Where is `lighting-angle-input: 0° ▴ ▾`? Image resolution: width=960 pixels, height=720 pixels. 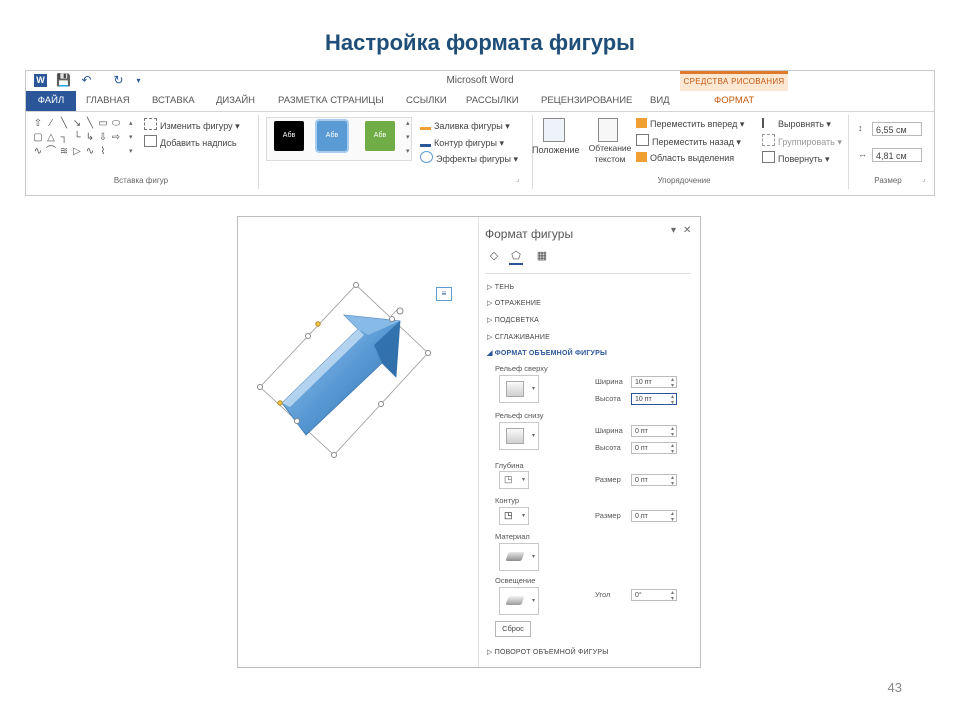
lighting-angle-input: 0° ▴ ▾ is located at coordinates (654, 595).